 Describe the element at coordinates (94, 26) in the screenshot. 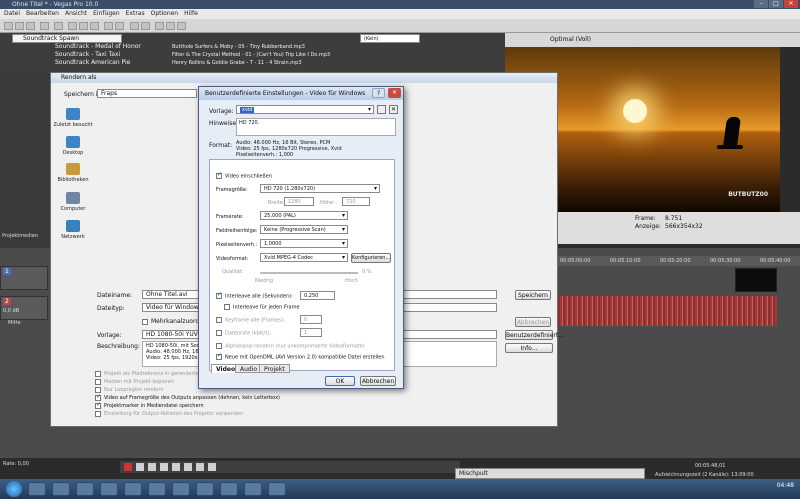

I see `paste-icon` at that location.